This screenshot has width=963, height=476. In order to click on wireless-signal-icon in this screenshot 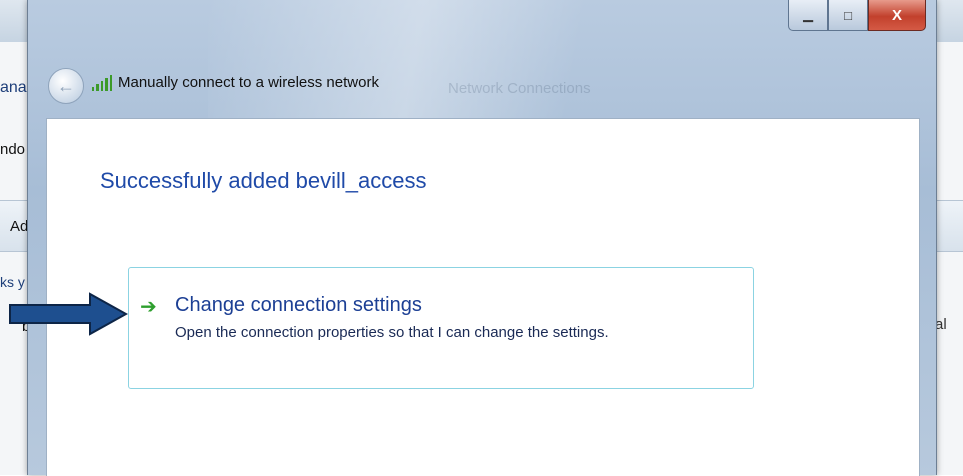, I will do `click(102, 82)`.